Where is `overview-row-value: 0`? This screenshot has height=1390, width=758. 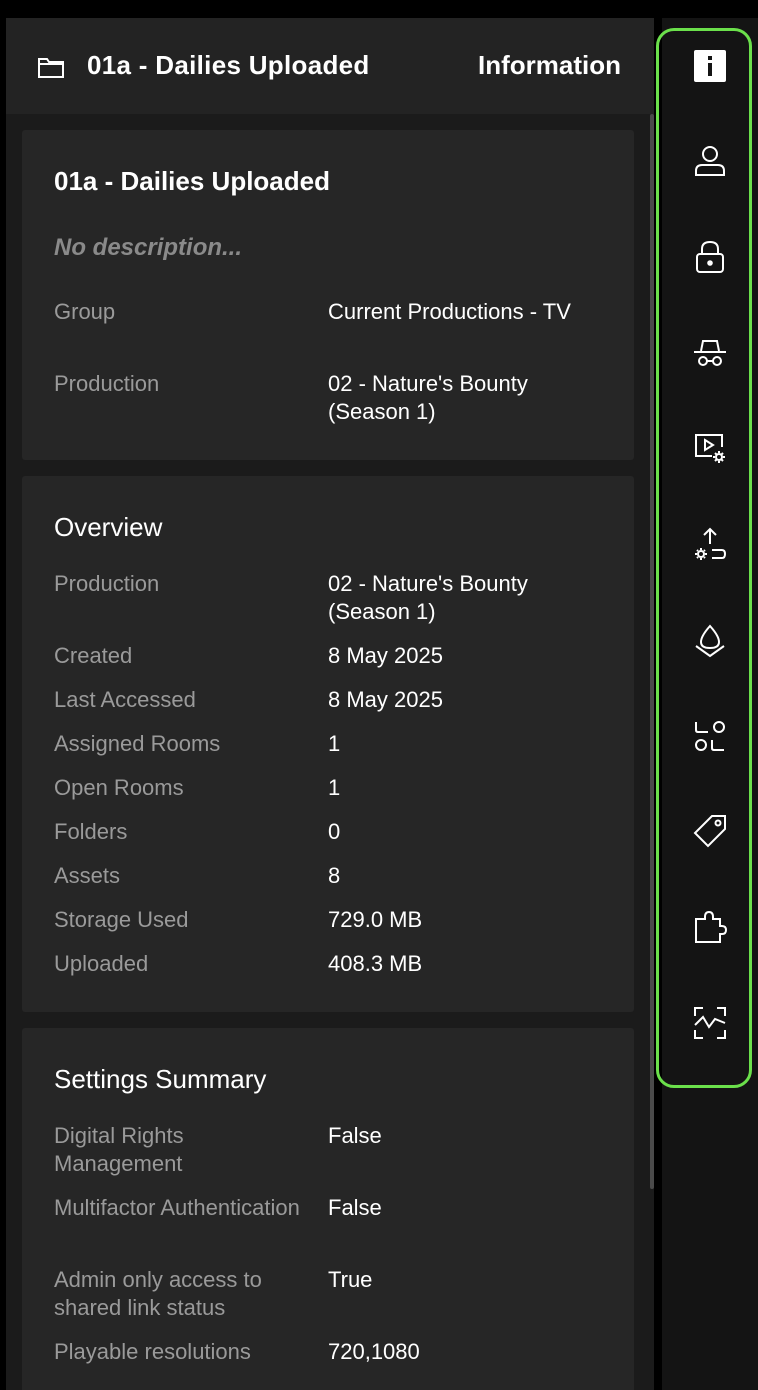
overview-row-value: 0 is located at coordinates (334, 831).